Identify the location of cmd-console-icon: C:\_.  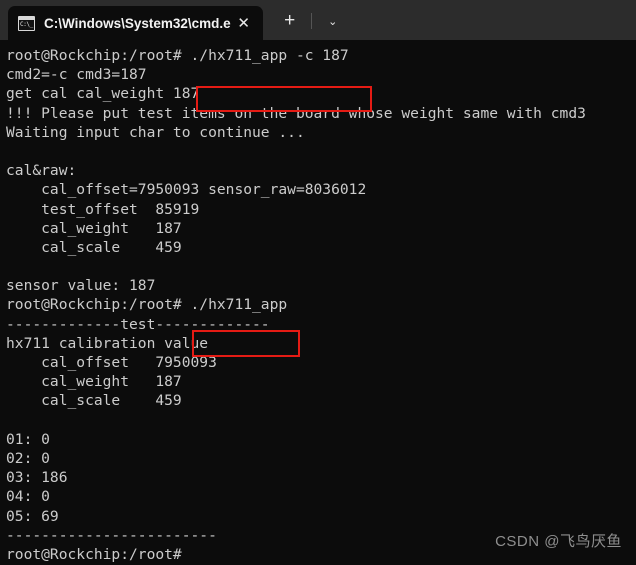
(26, 23).